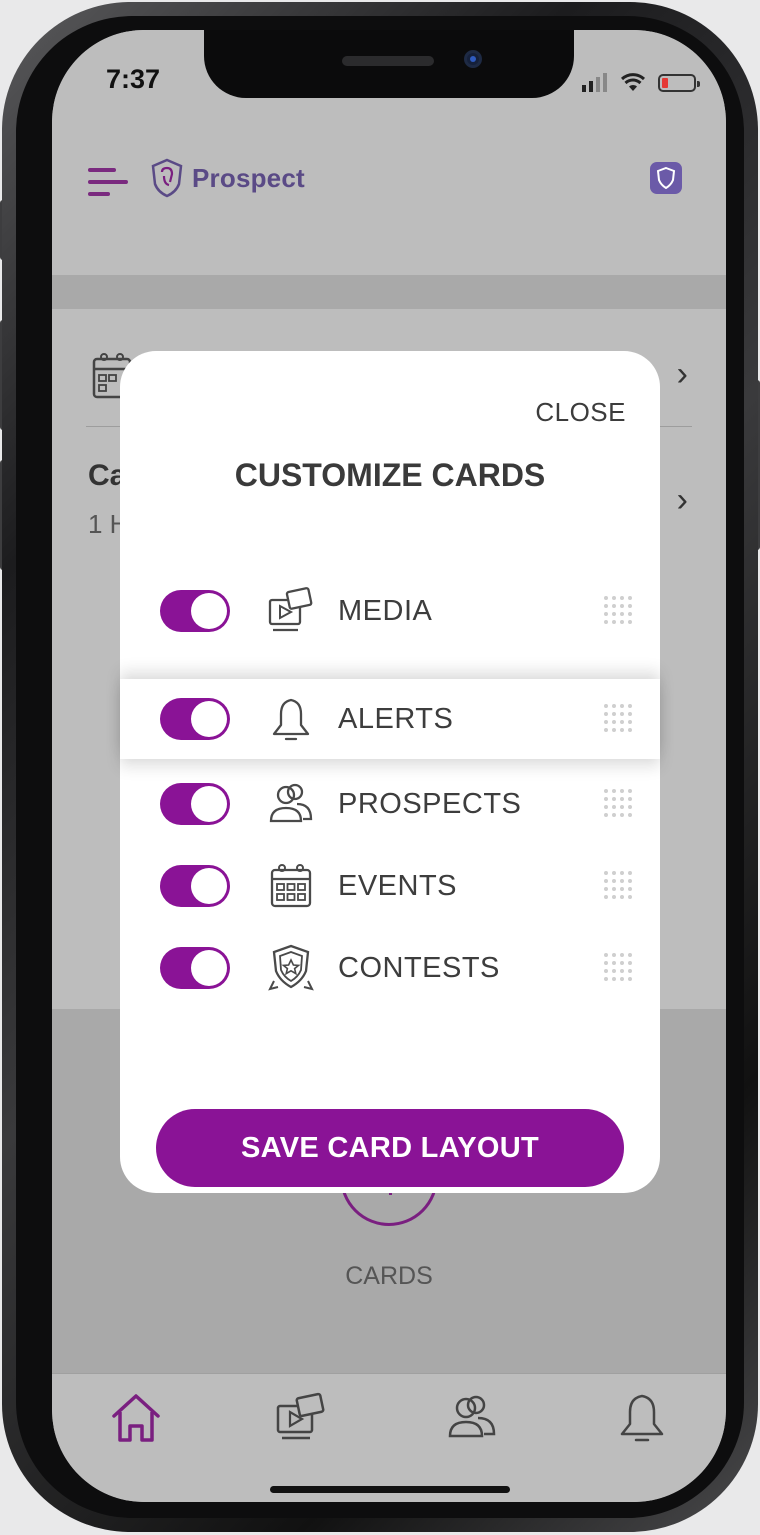 The width and height of the screenshot is (760, 1535). What do you see at coordinates (633, 82) in the screenshot?
I see `wifi-icon` at bounding box center [633, 82].